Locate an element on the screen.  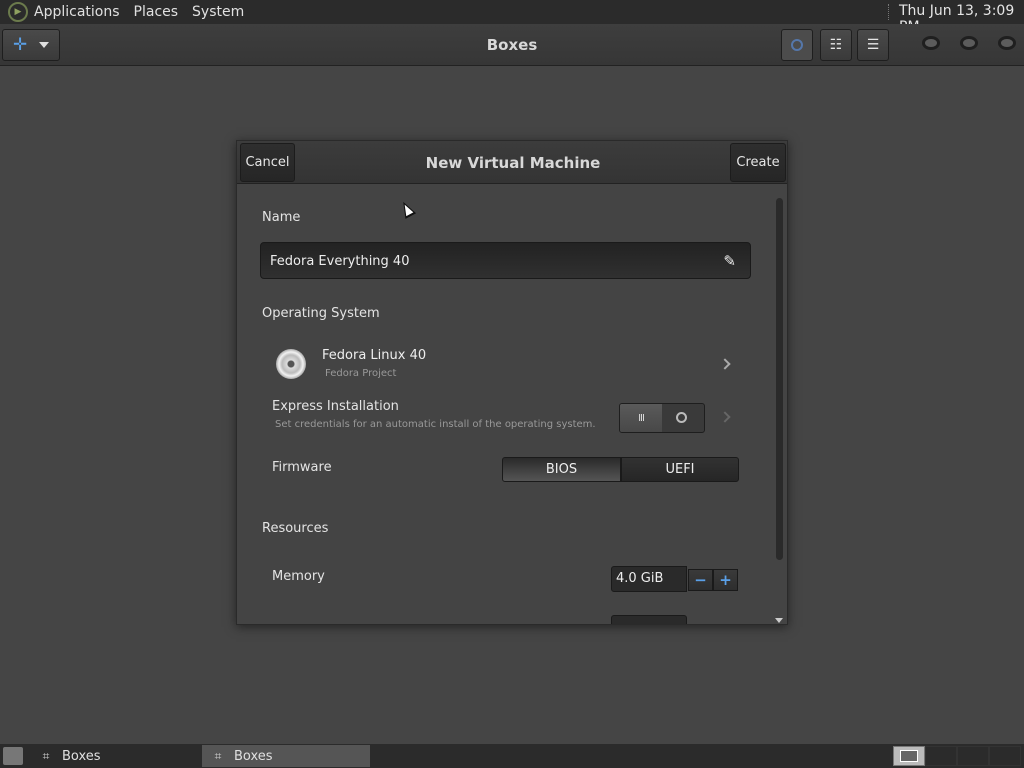
dialog-header: Cancel New Virtual Machine Create is located at coordinates (512, 162).